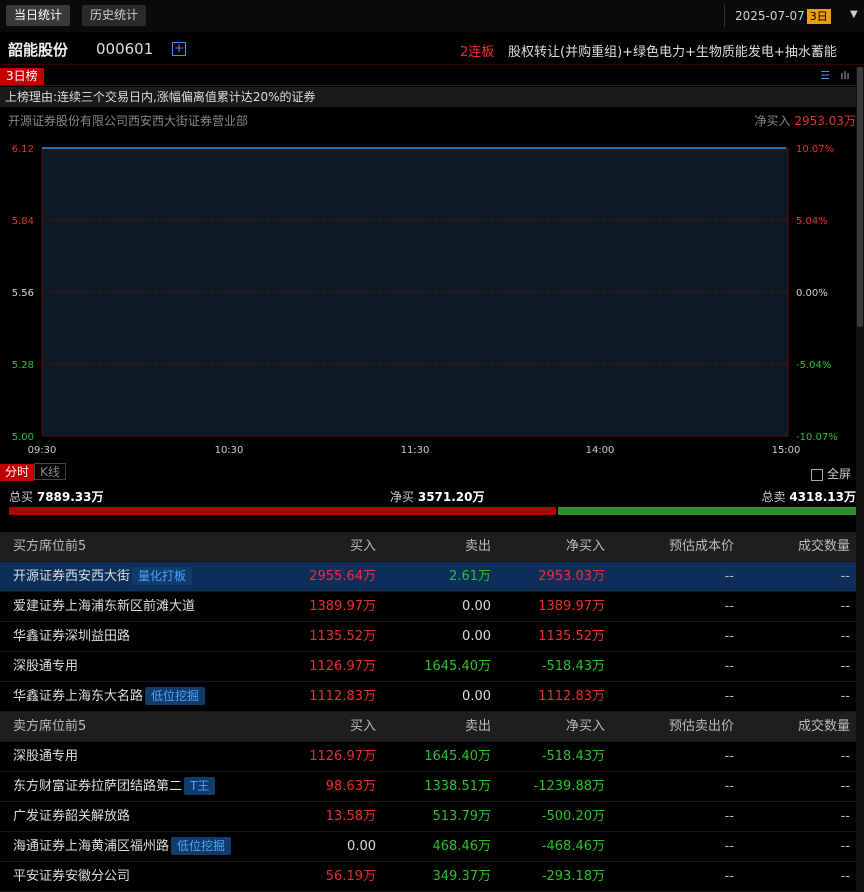 The image size is (864, 892). I want to click on tab-today-stats: 当日统计, so click(38, 15).